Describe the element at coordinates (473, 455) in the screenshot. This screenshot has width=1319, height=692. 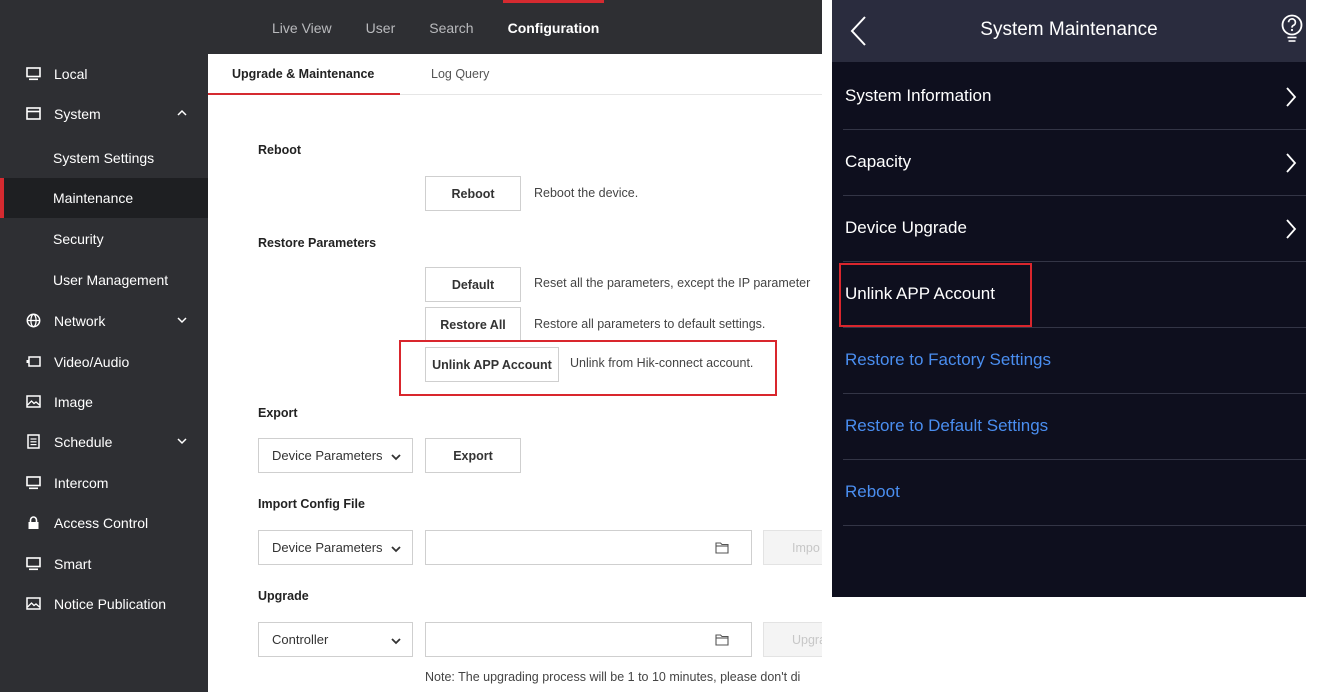
I see `export-button: Export` at that location.